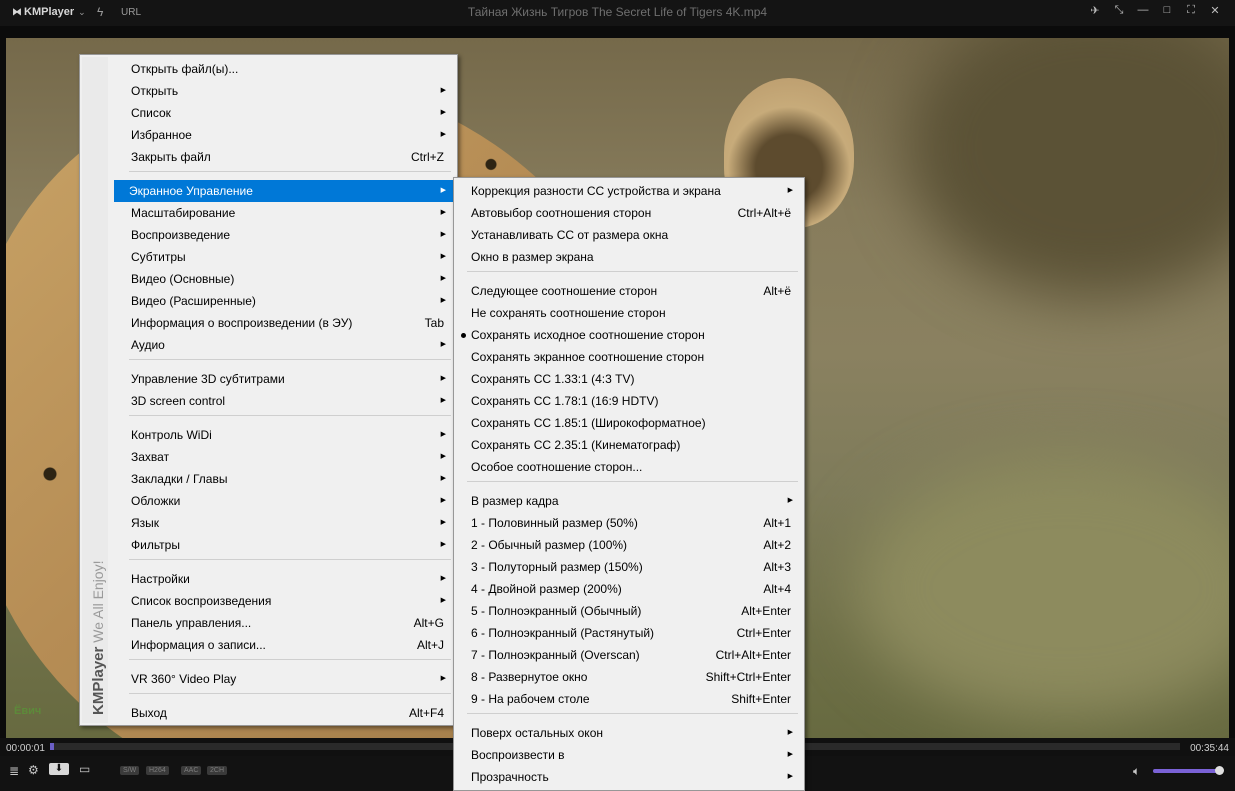 This screenshot has width=1235, height=791. What do you see at coordinates (268, 401) in the screenshot?
I see `main-menu-item-14: 3D screen control ▶` at bounding box center [268, 401].